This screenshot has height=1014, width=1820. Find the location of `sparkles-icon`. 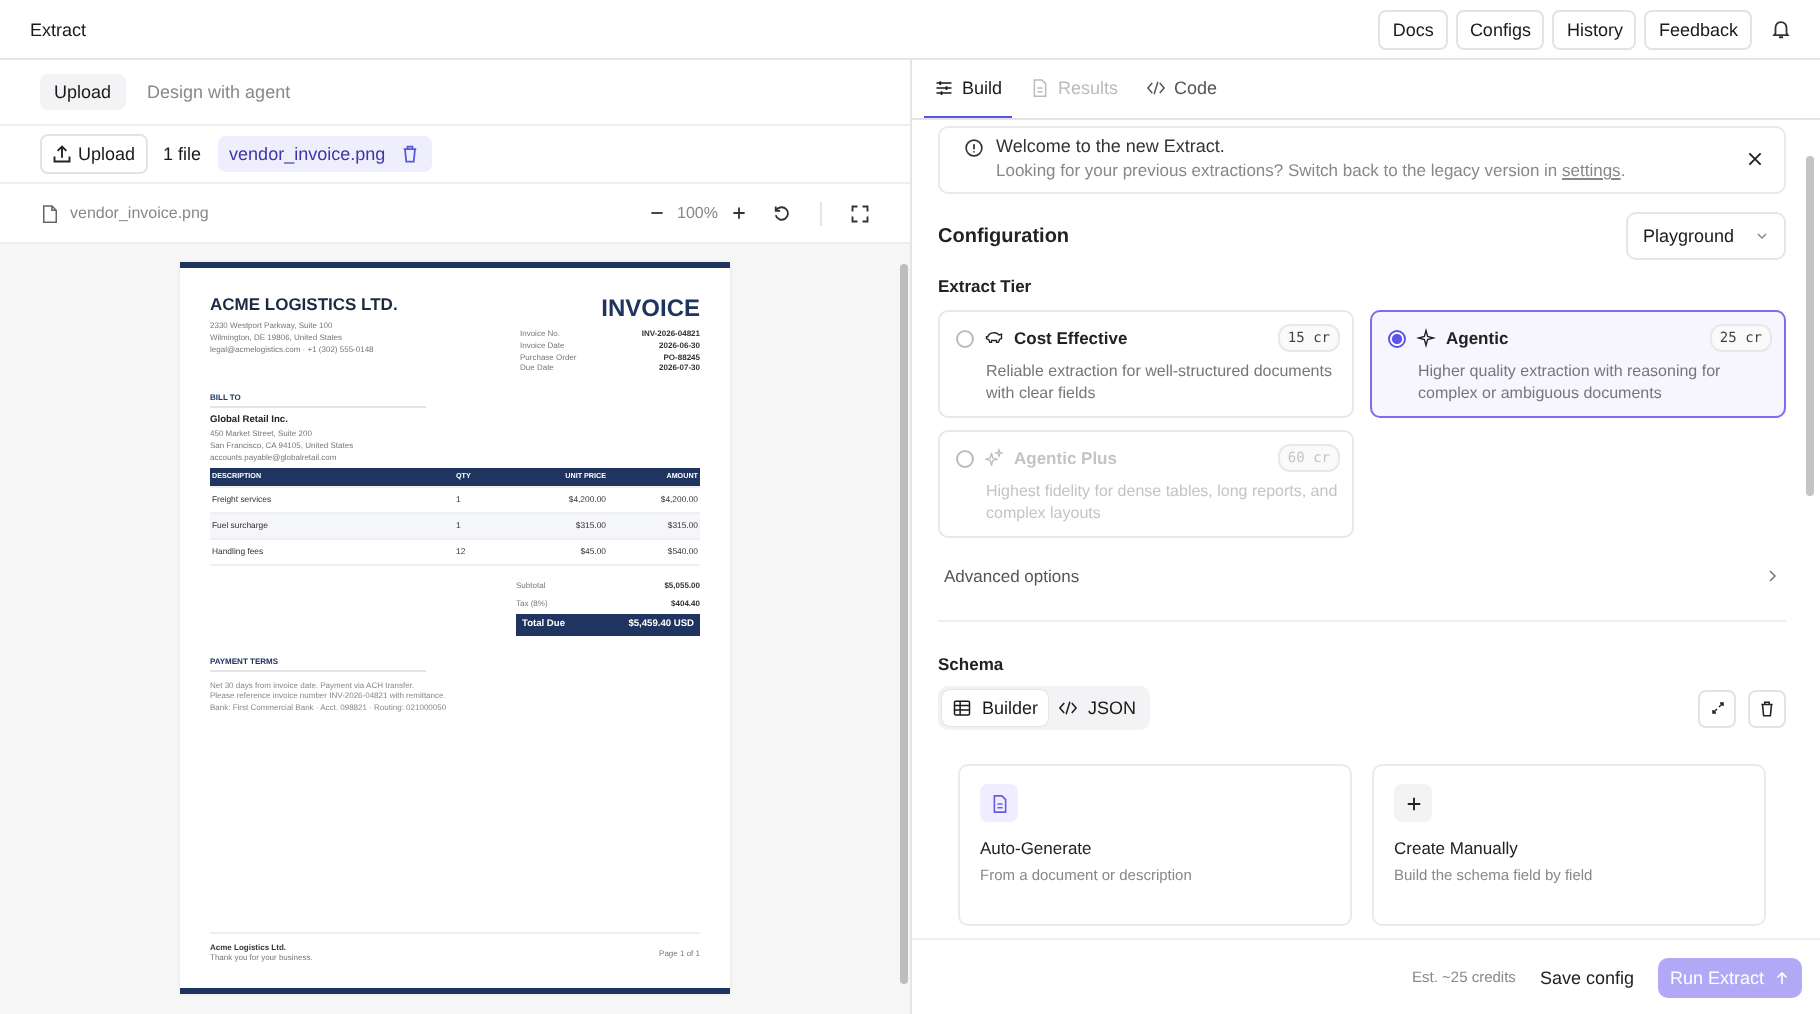

sparkles-icon is located at coordinates (994, 458).